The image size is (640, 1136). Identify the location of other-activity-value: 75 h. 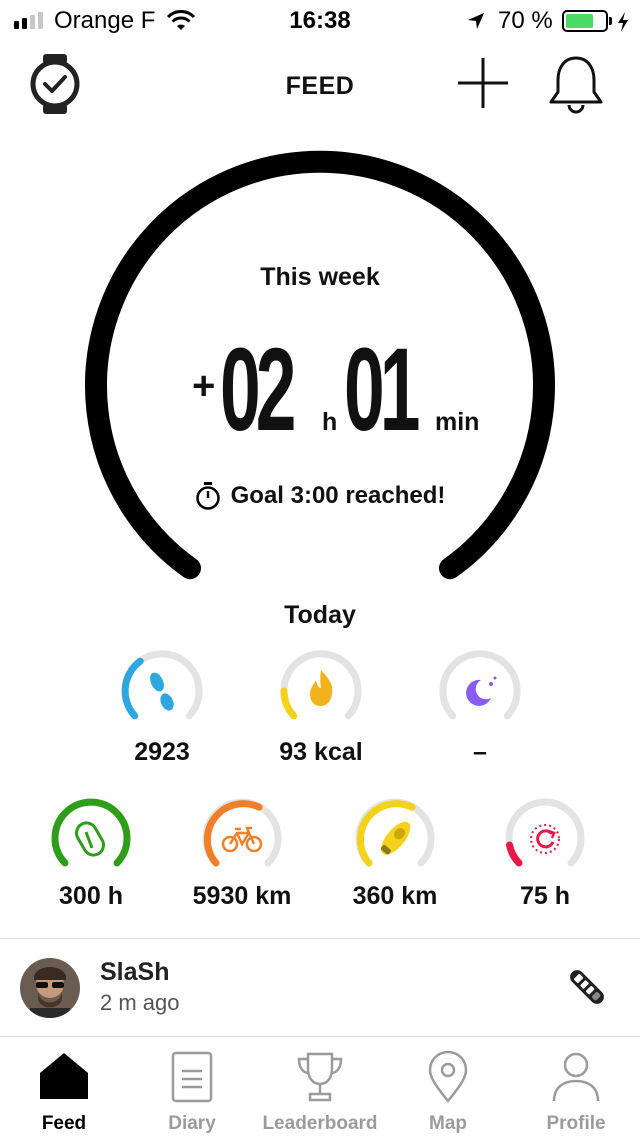
(545, 896).